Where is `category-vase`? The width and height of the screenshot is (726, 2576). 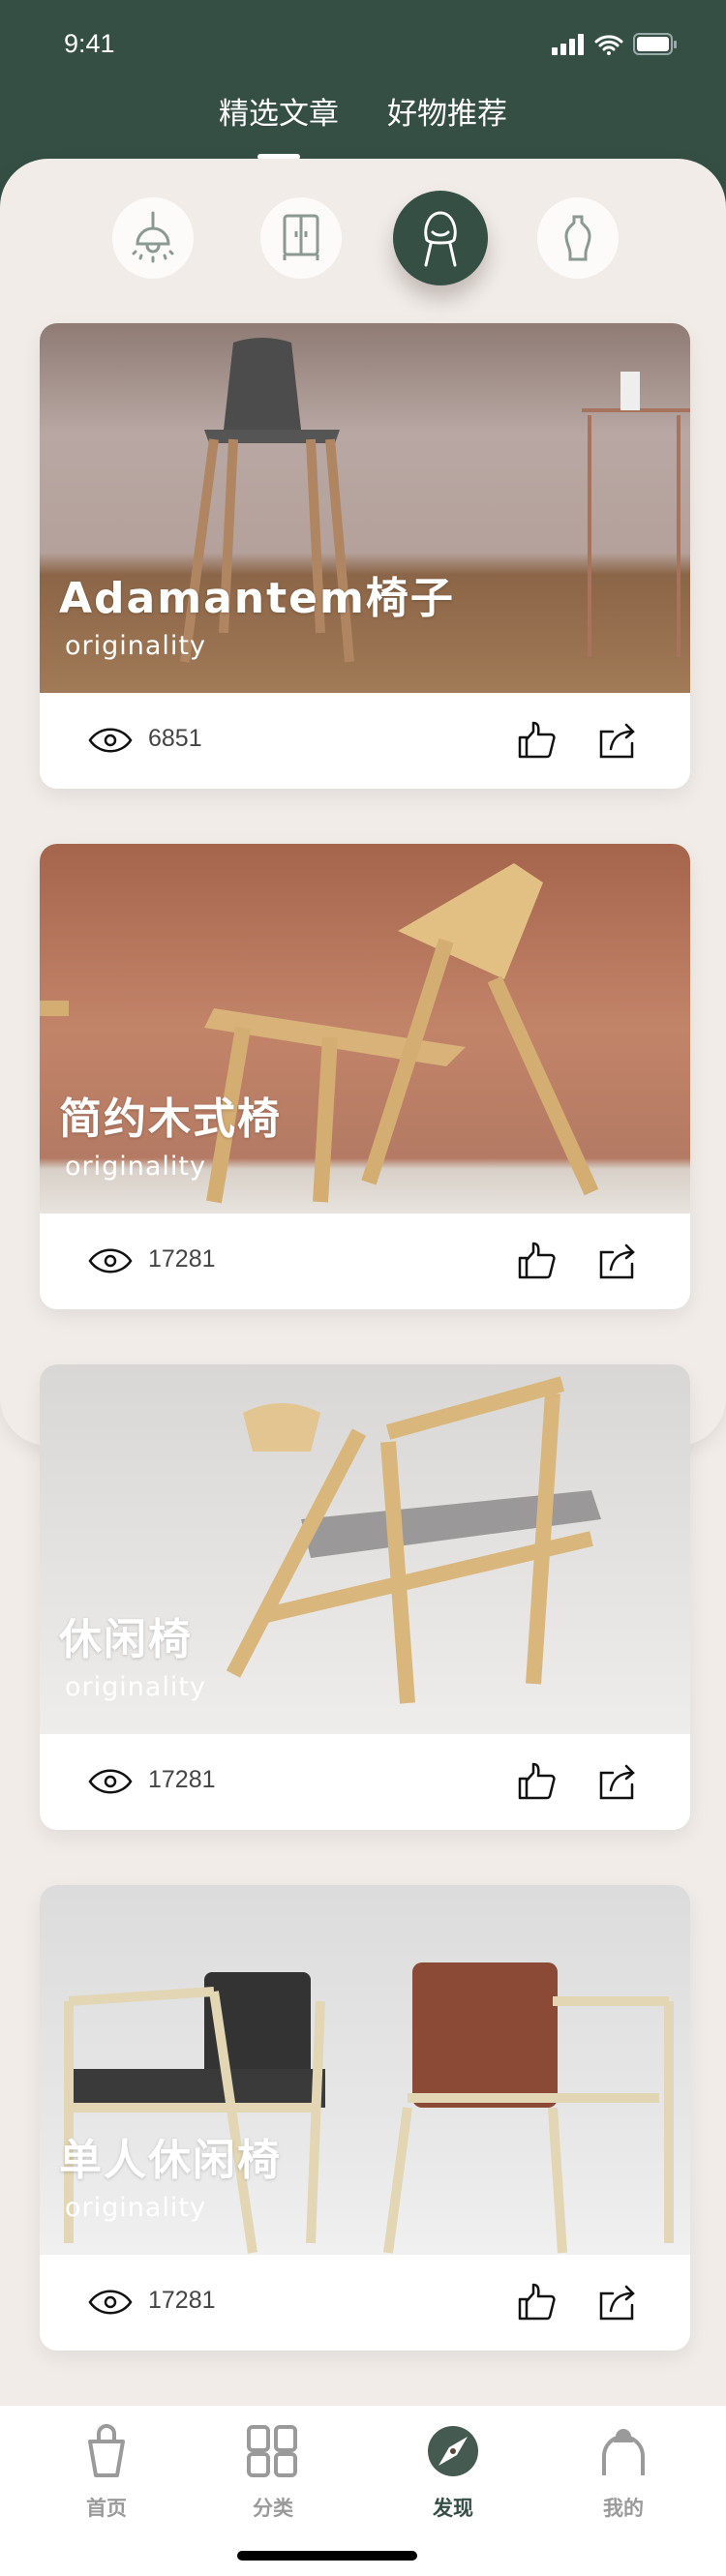
category-vase is located at coordinates (578, 238).